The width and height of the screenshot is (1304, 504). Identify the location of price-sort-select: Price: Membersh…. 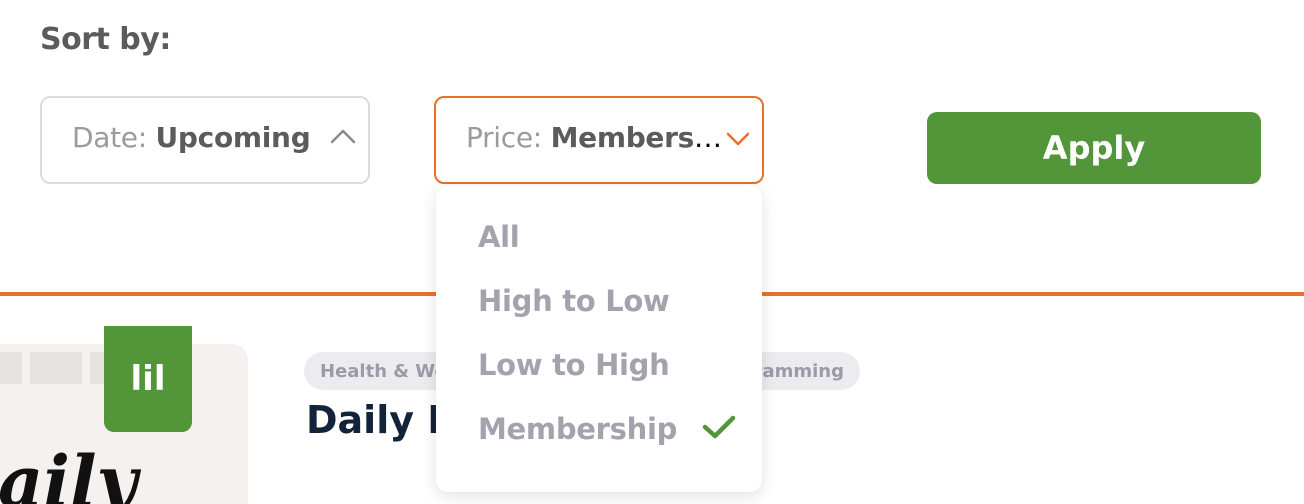
(599, 140).